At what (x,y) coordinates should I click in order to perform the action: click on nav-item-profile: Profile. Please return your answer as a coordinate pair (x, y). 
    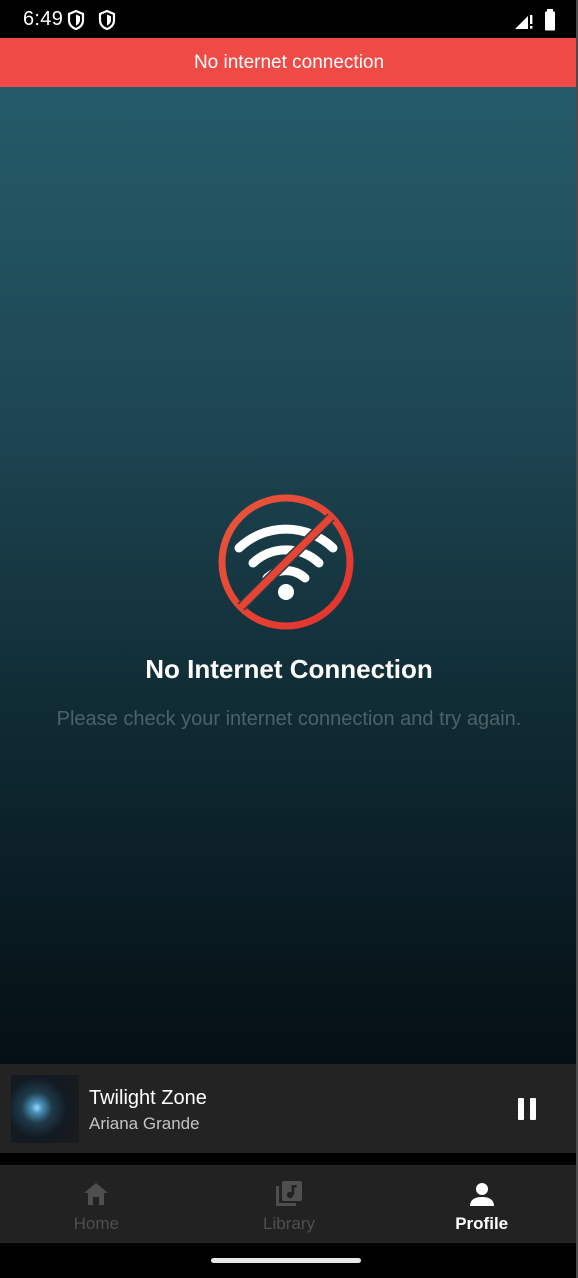
    Looking at the image, I should click on (481, 1204).